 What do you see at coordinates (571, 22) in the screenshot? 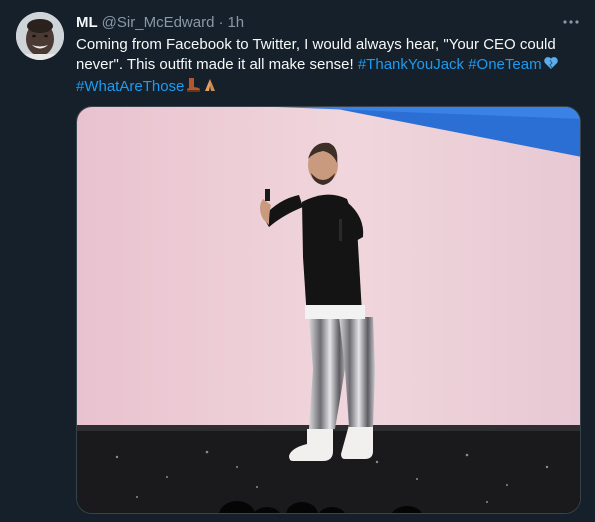
I see `more-options-icon` at bounding box center [571, 22].